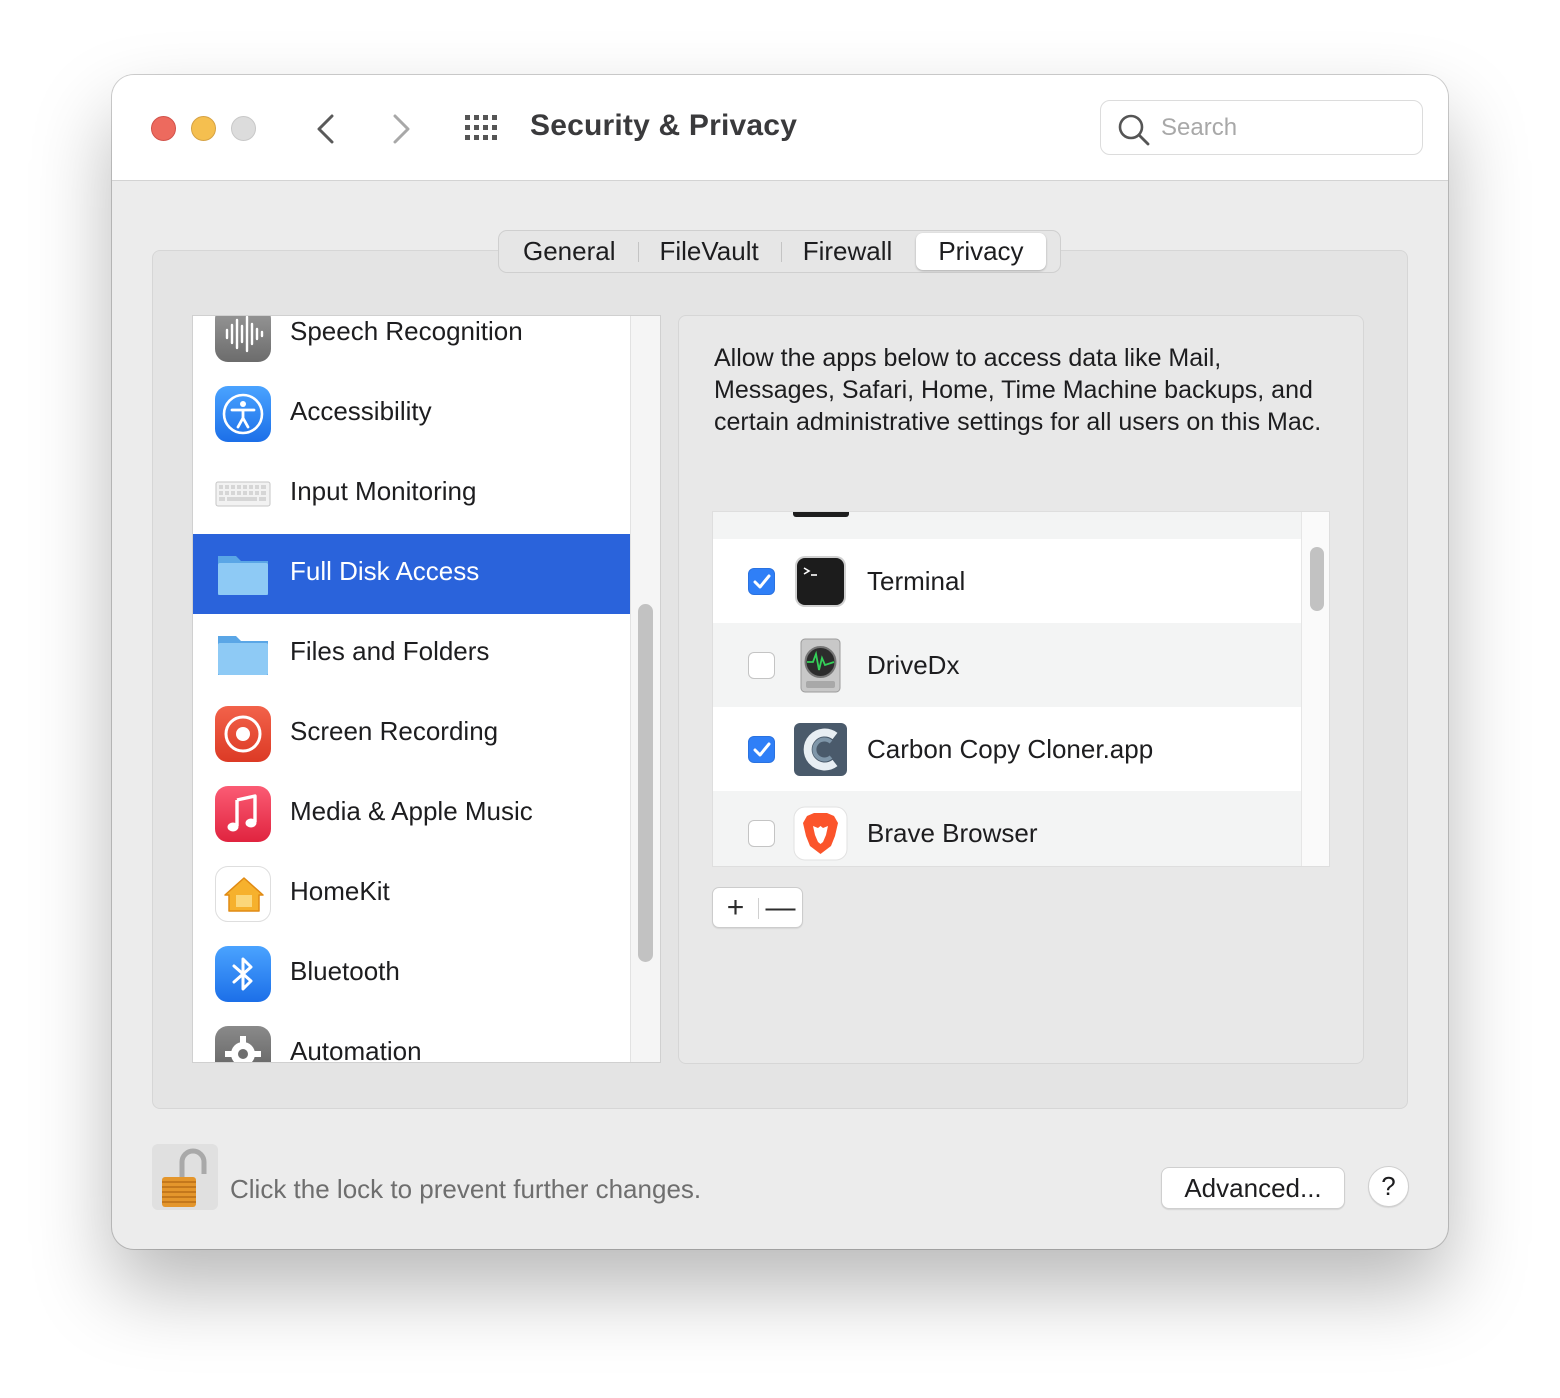 The height and width of the screenshot is (1398, 1560). I want to click on app-row-terminal: Terminal, so click(1007, 581).